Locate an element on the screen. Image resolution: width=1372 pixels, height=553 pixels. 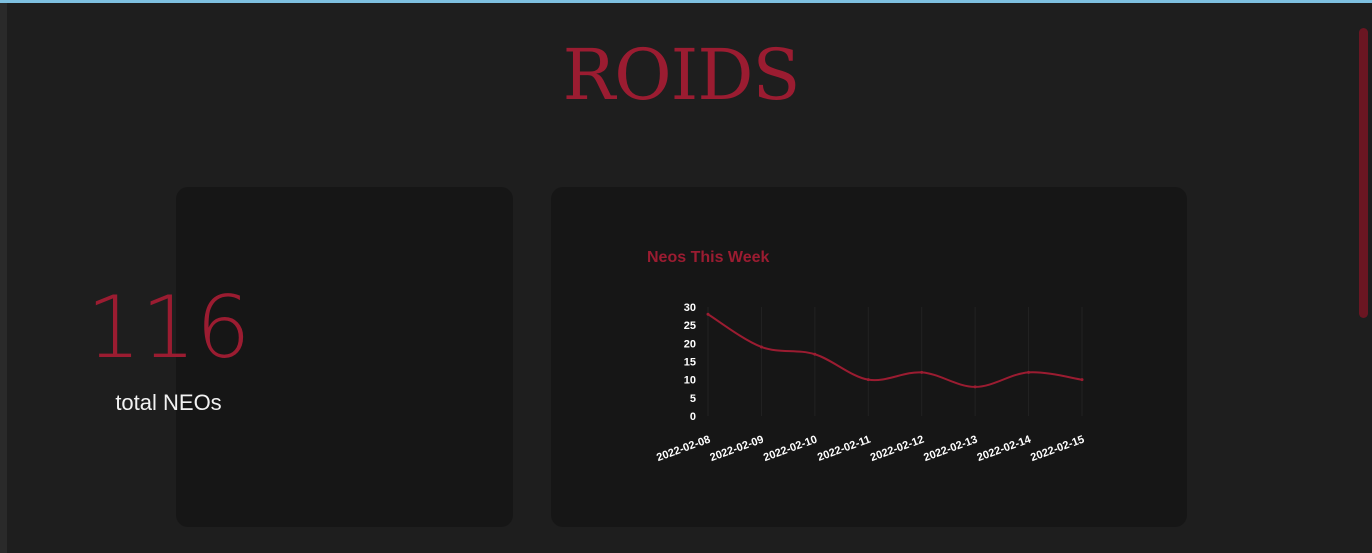
series-line is located at coordinates (895, 350).